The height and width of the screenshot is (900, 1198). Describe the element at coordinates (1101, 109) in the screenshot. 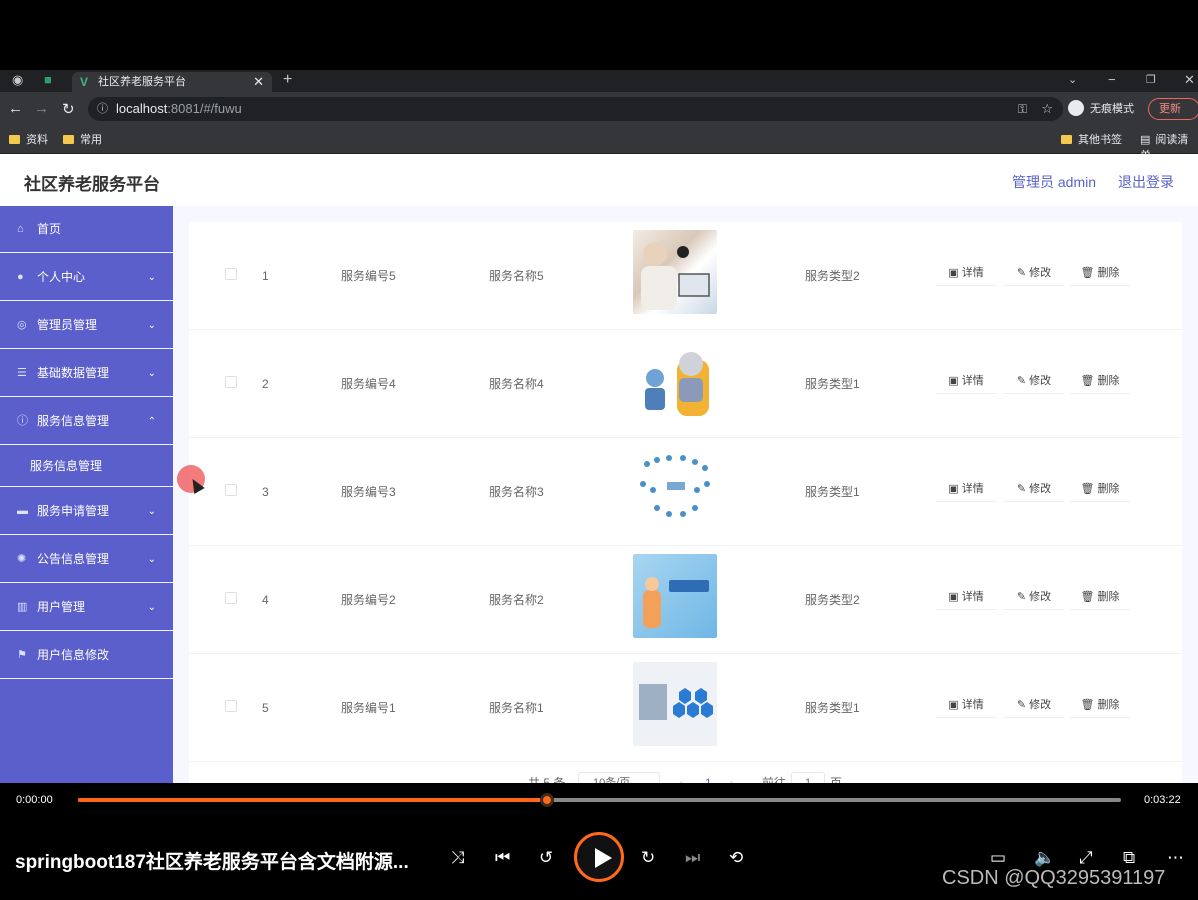

I see `incognito-indicator: 无痕模式` at that location.